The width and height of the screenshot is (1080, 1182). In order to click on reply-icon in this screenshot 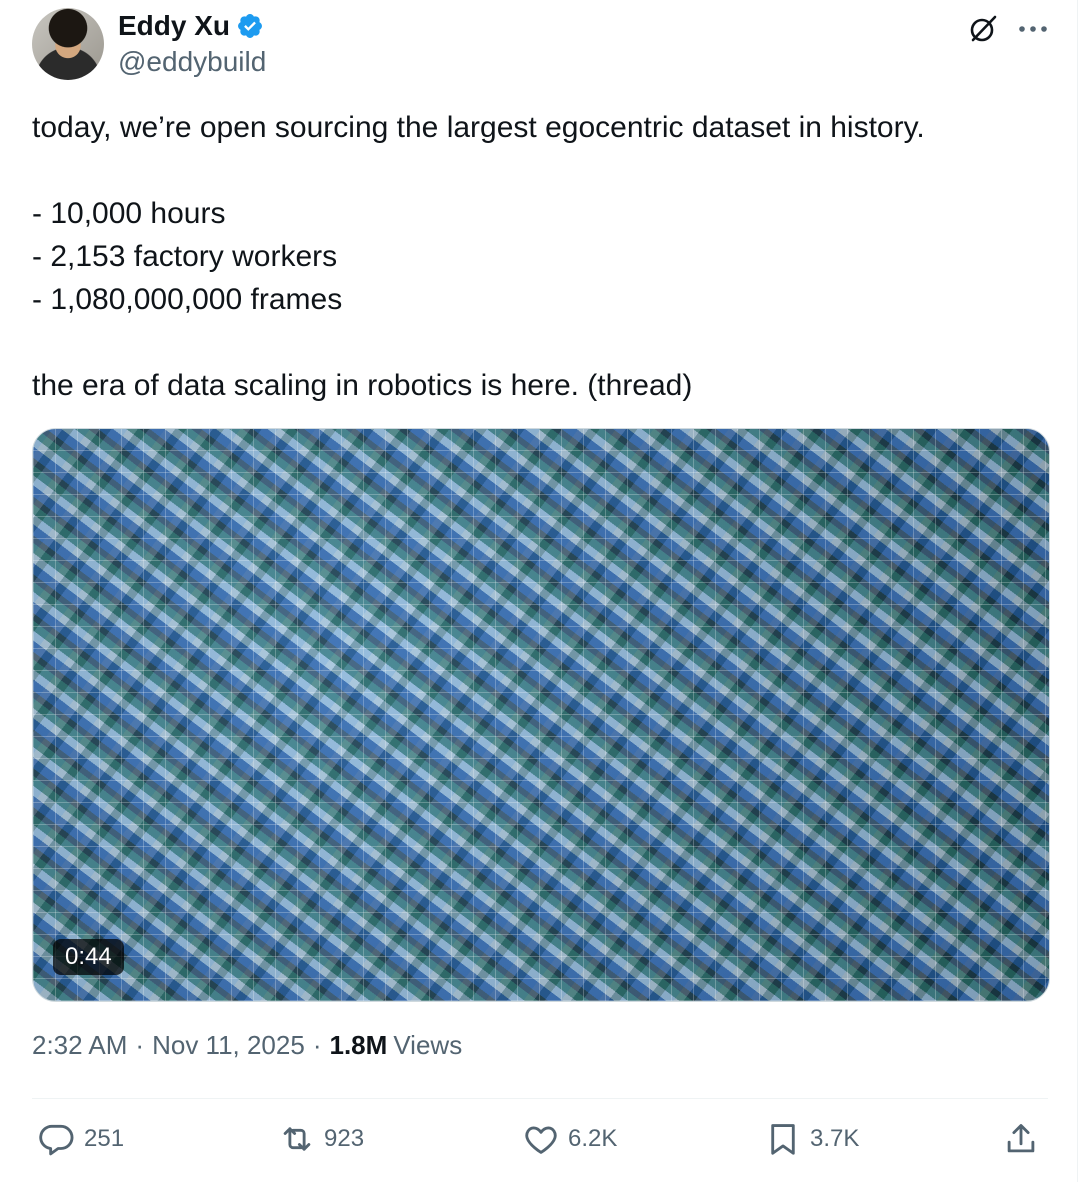, I will do `click(56, 1140)`.